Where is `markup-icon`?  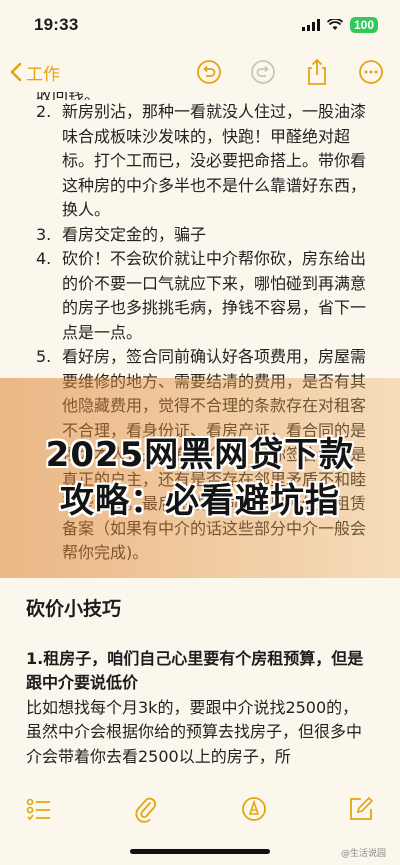
markup-icon is located at coordinates (253, 809).